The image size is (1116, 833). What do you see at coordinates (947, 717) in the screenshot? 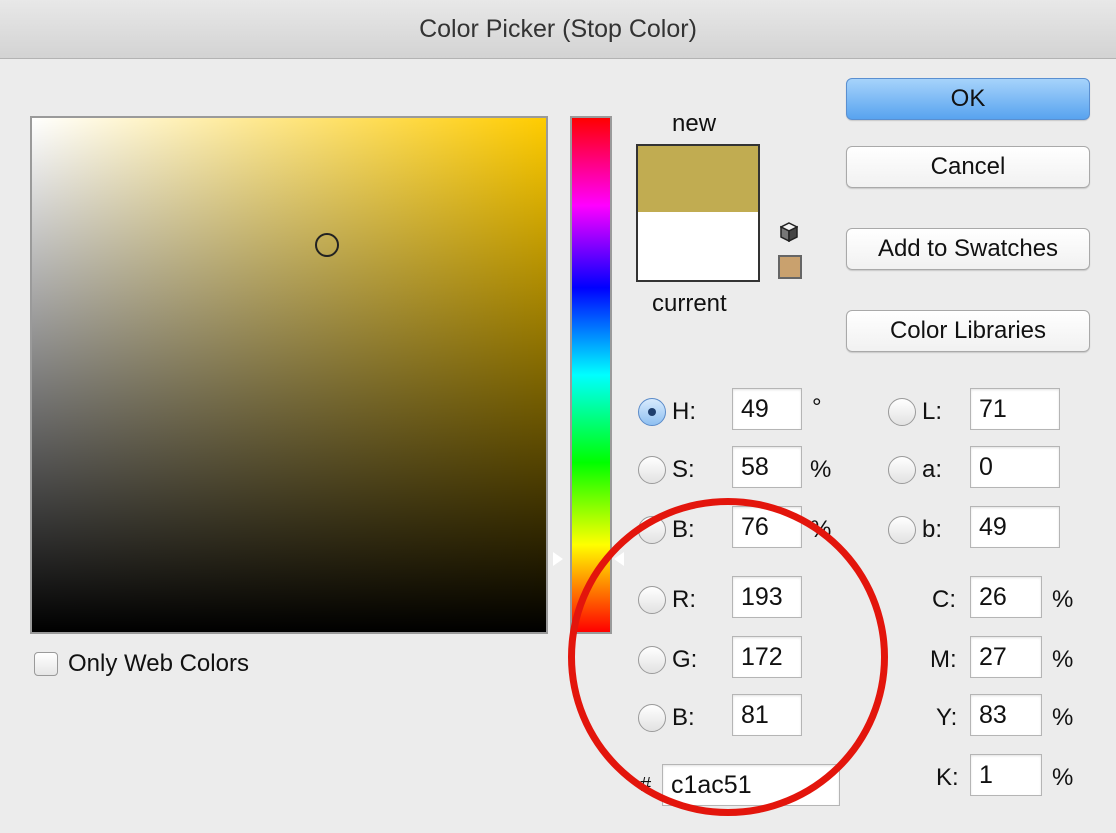
I see `yellow-label: Y:` at bounding box center [947, 717].